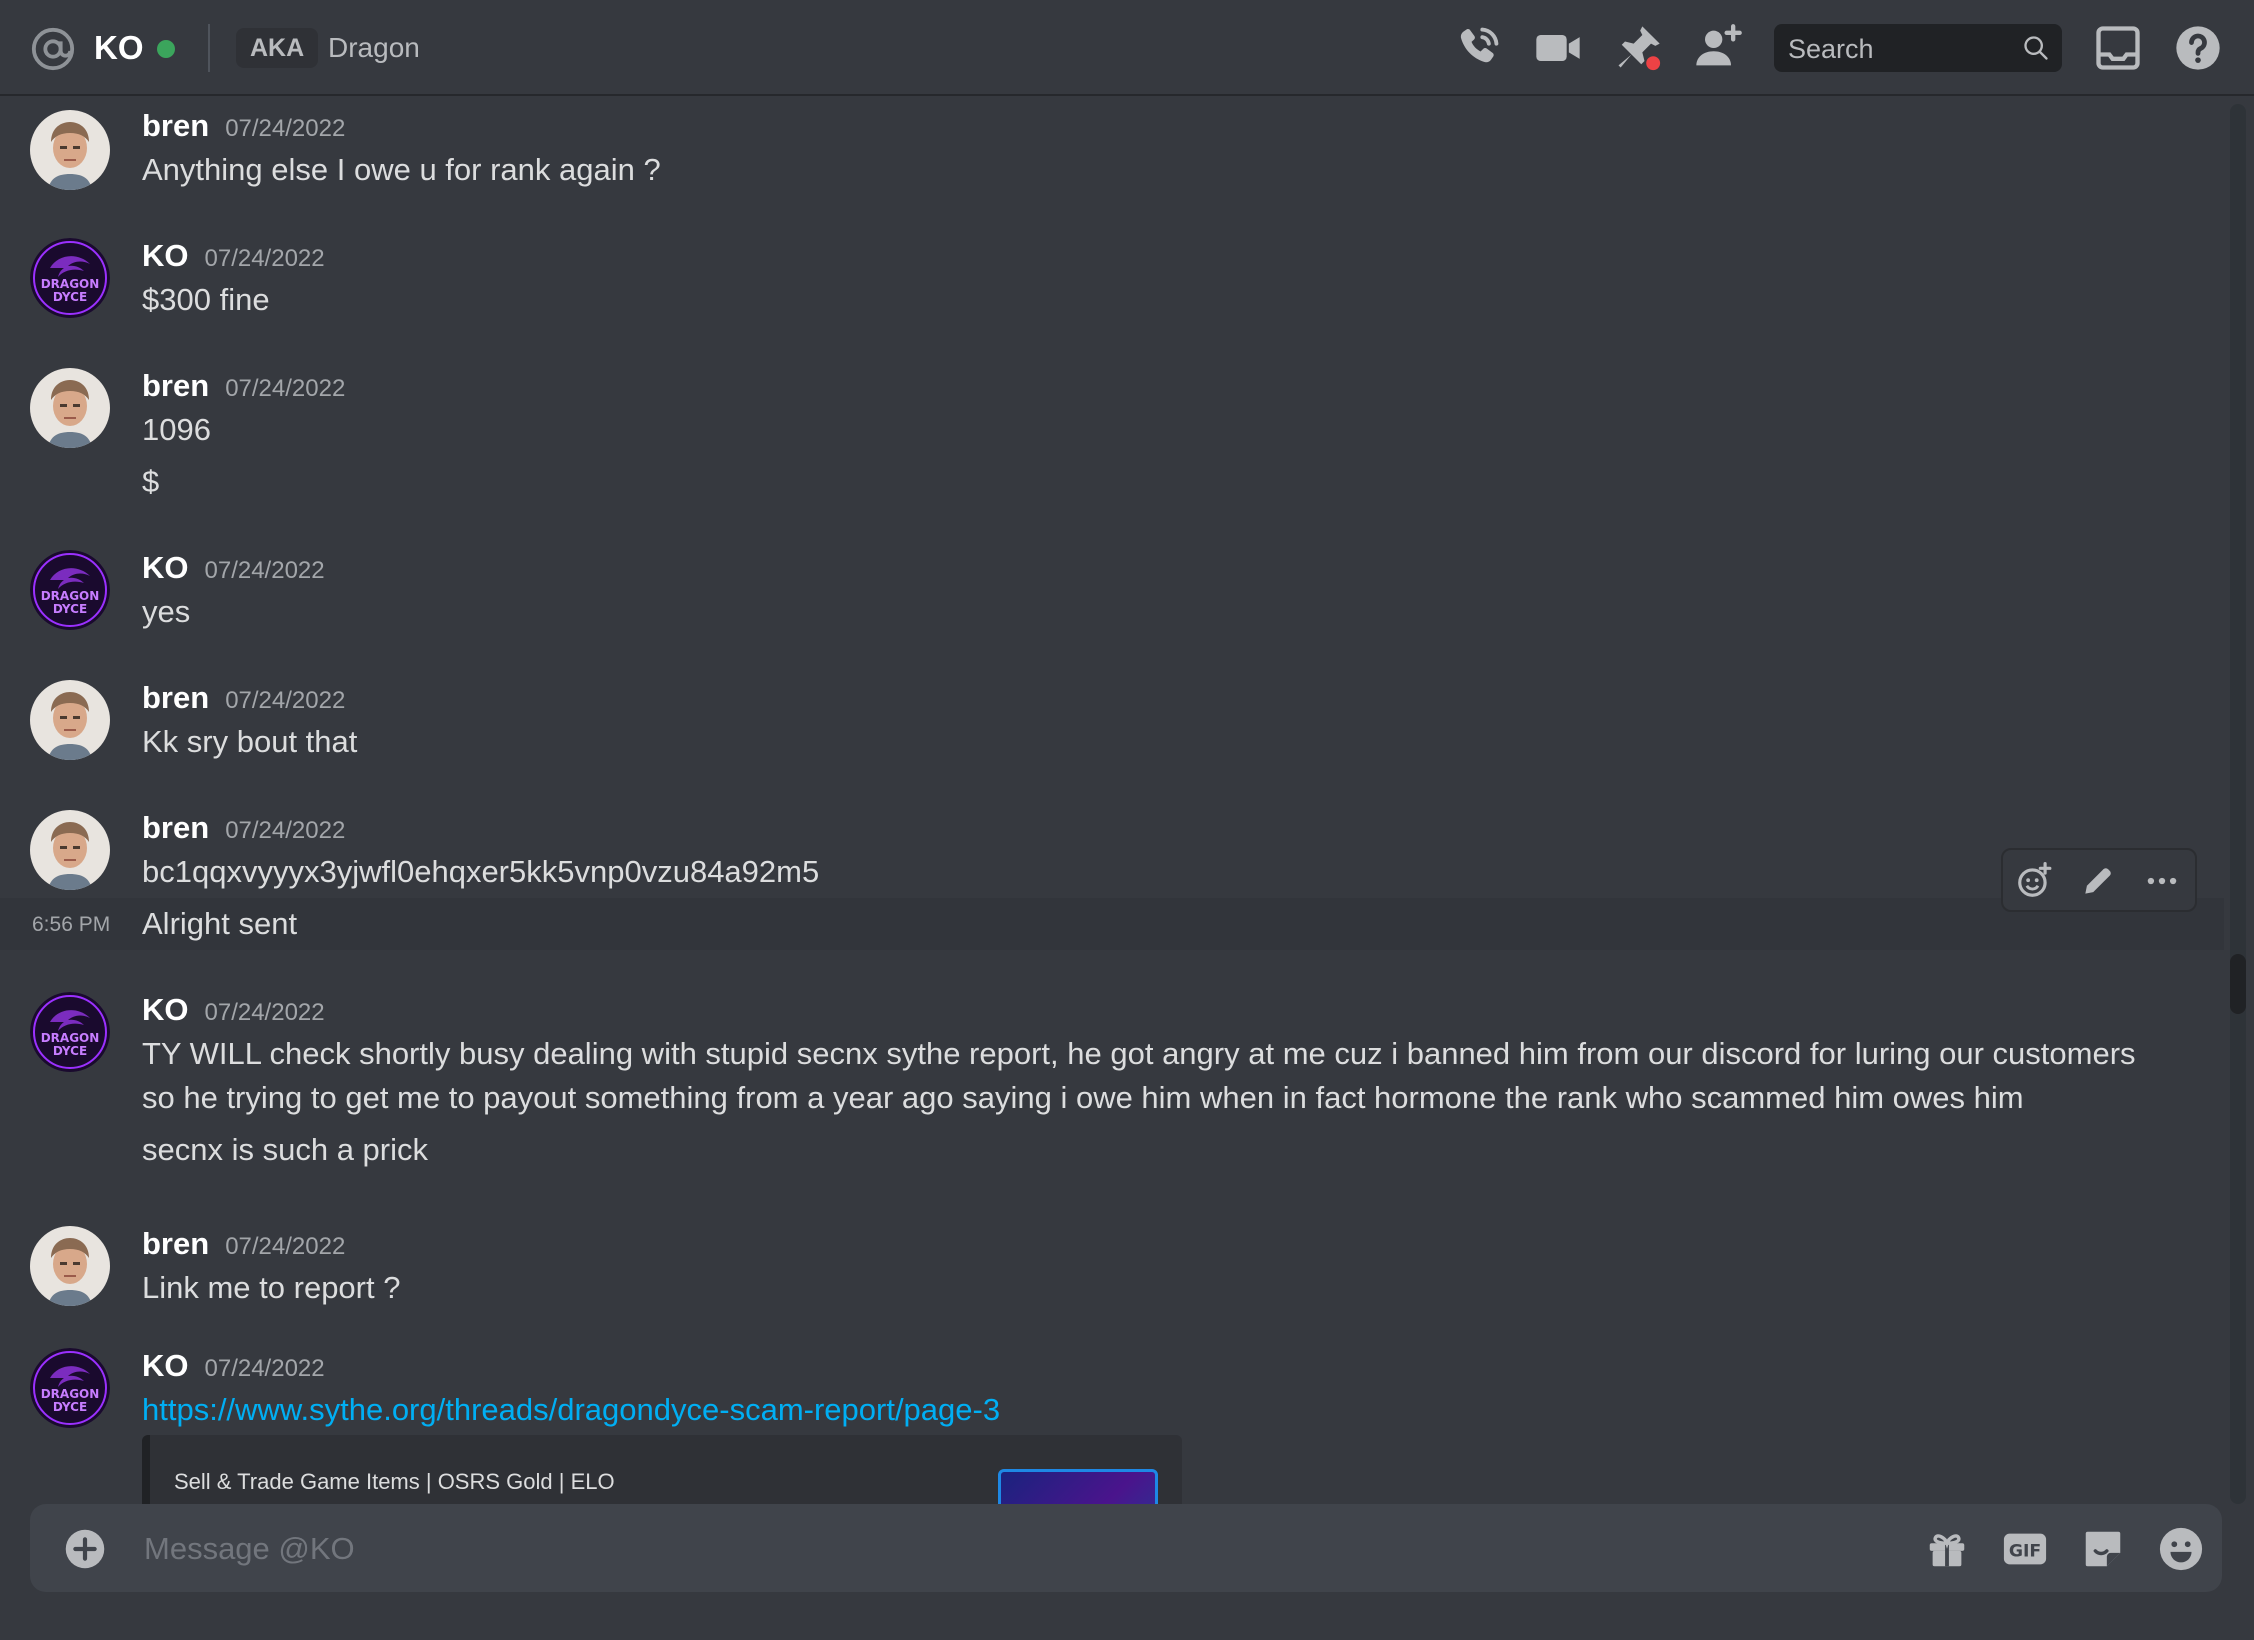  Describe the element at coordinates (1127, 48) in the screenshot. I see `channel-header: KO AKA Dragon` at that location.